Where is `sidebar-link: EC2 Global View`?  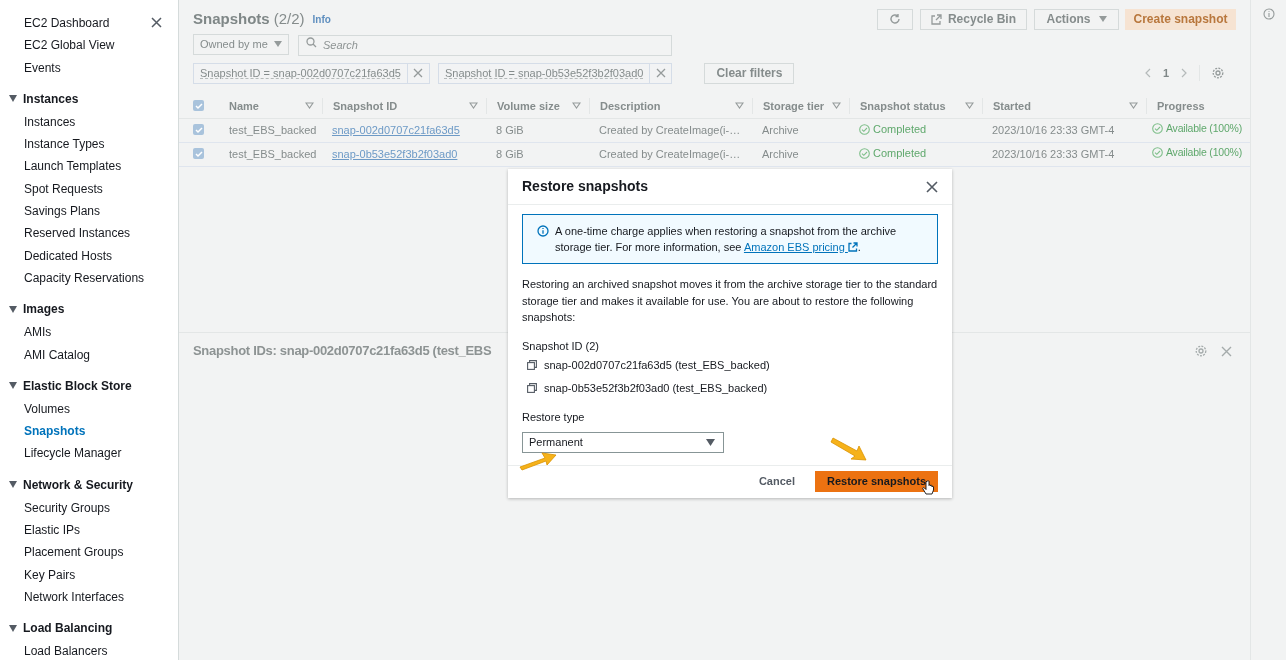
sidebar-link: EC2 Global View is located at coordinates (69, 49).